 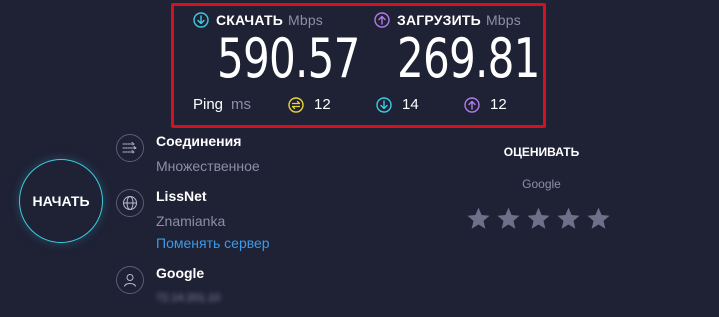 What do you see at coordinates (208, 104) in the screenshot?
I see `ping-label: Ping` at bounding box center [208, 104].